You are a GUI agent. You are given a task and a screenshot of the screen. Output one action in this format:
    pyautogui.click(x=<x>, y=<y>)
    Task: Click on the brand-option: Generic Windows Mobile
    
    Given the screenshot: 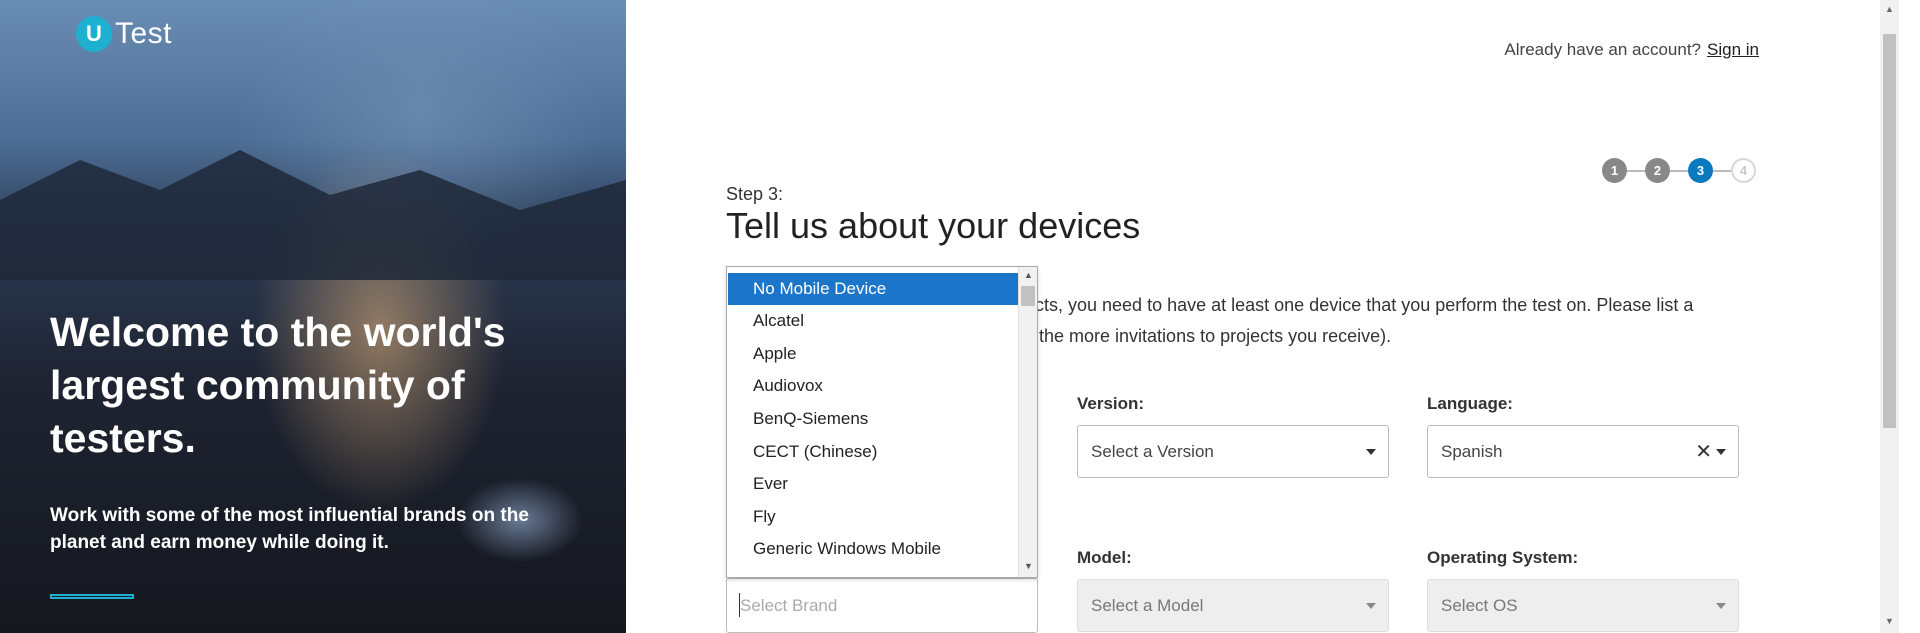 What is the action you would take?
    pyautogui.click(x=873, y=549)
    